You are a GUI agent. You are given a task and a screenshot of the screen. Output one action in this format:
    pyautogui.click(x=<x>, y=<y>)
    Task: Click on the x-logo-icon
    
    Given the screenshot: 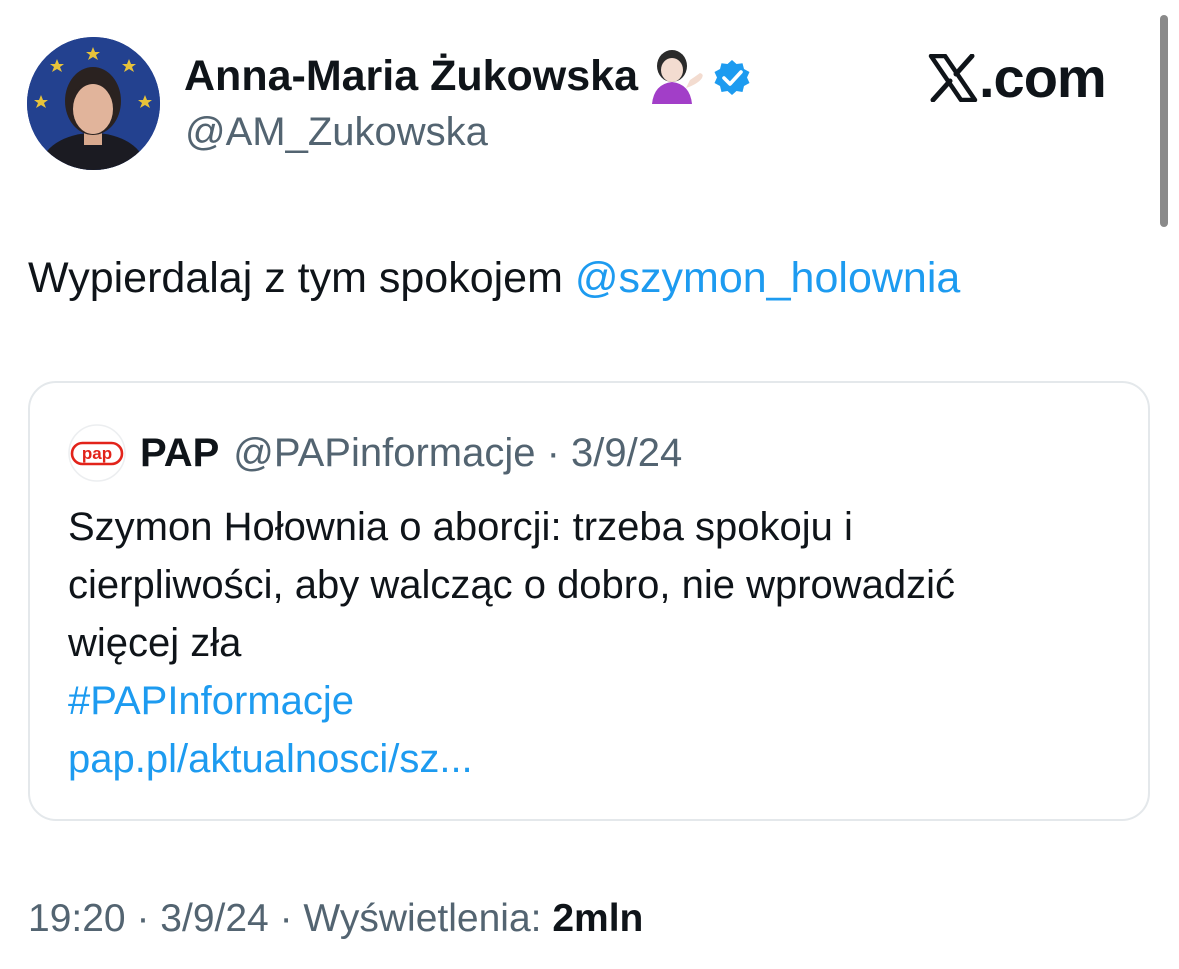 What is the action you would take?
    pyautogui.click(x=953, y=78)
    